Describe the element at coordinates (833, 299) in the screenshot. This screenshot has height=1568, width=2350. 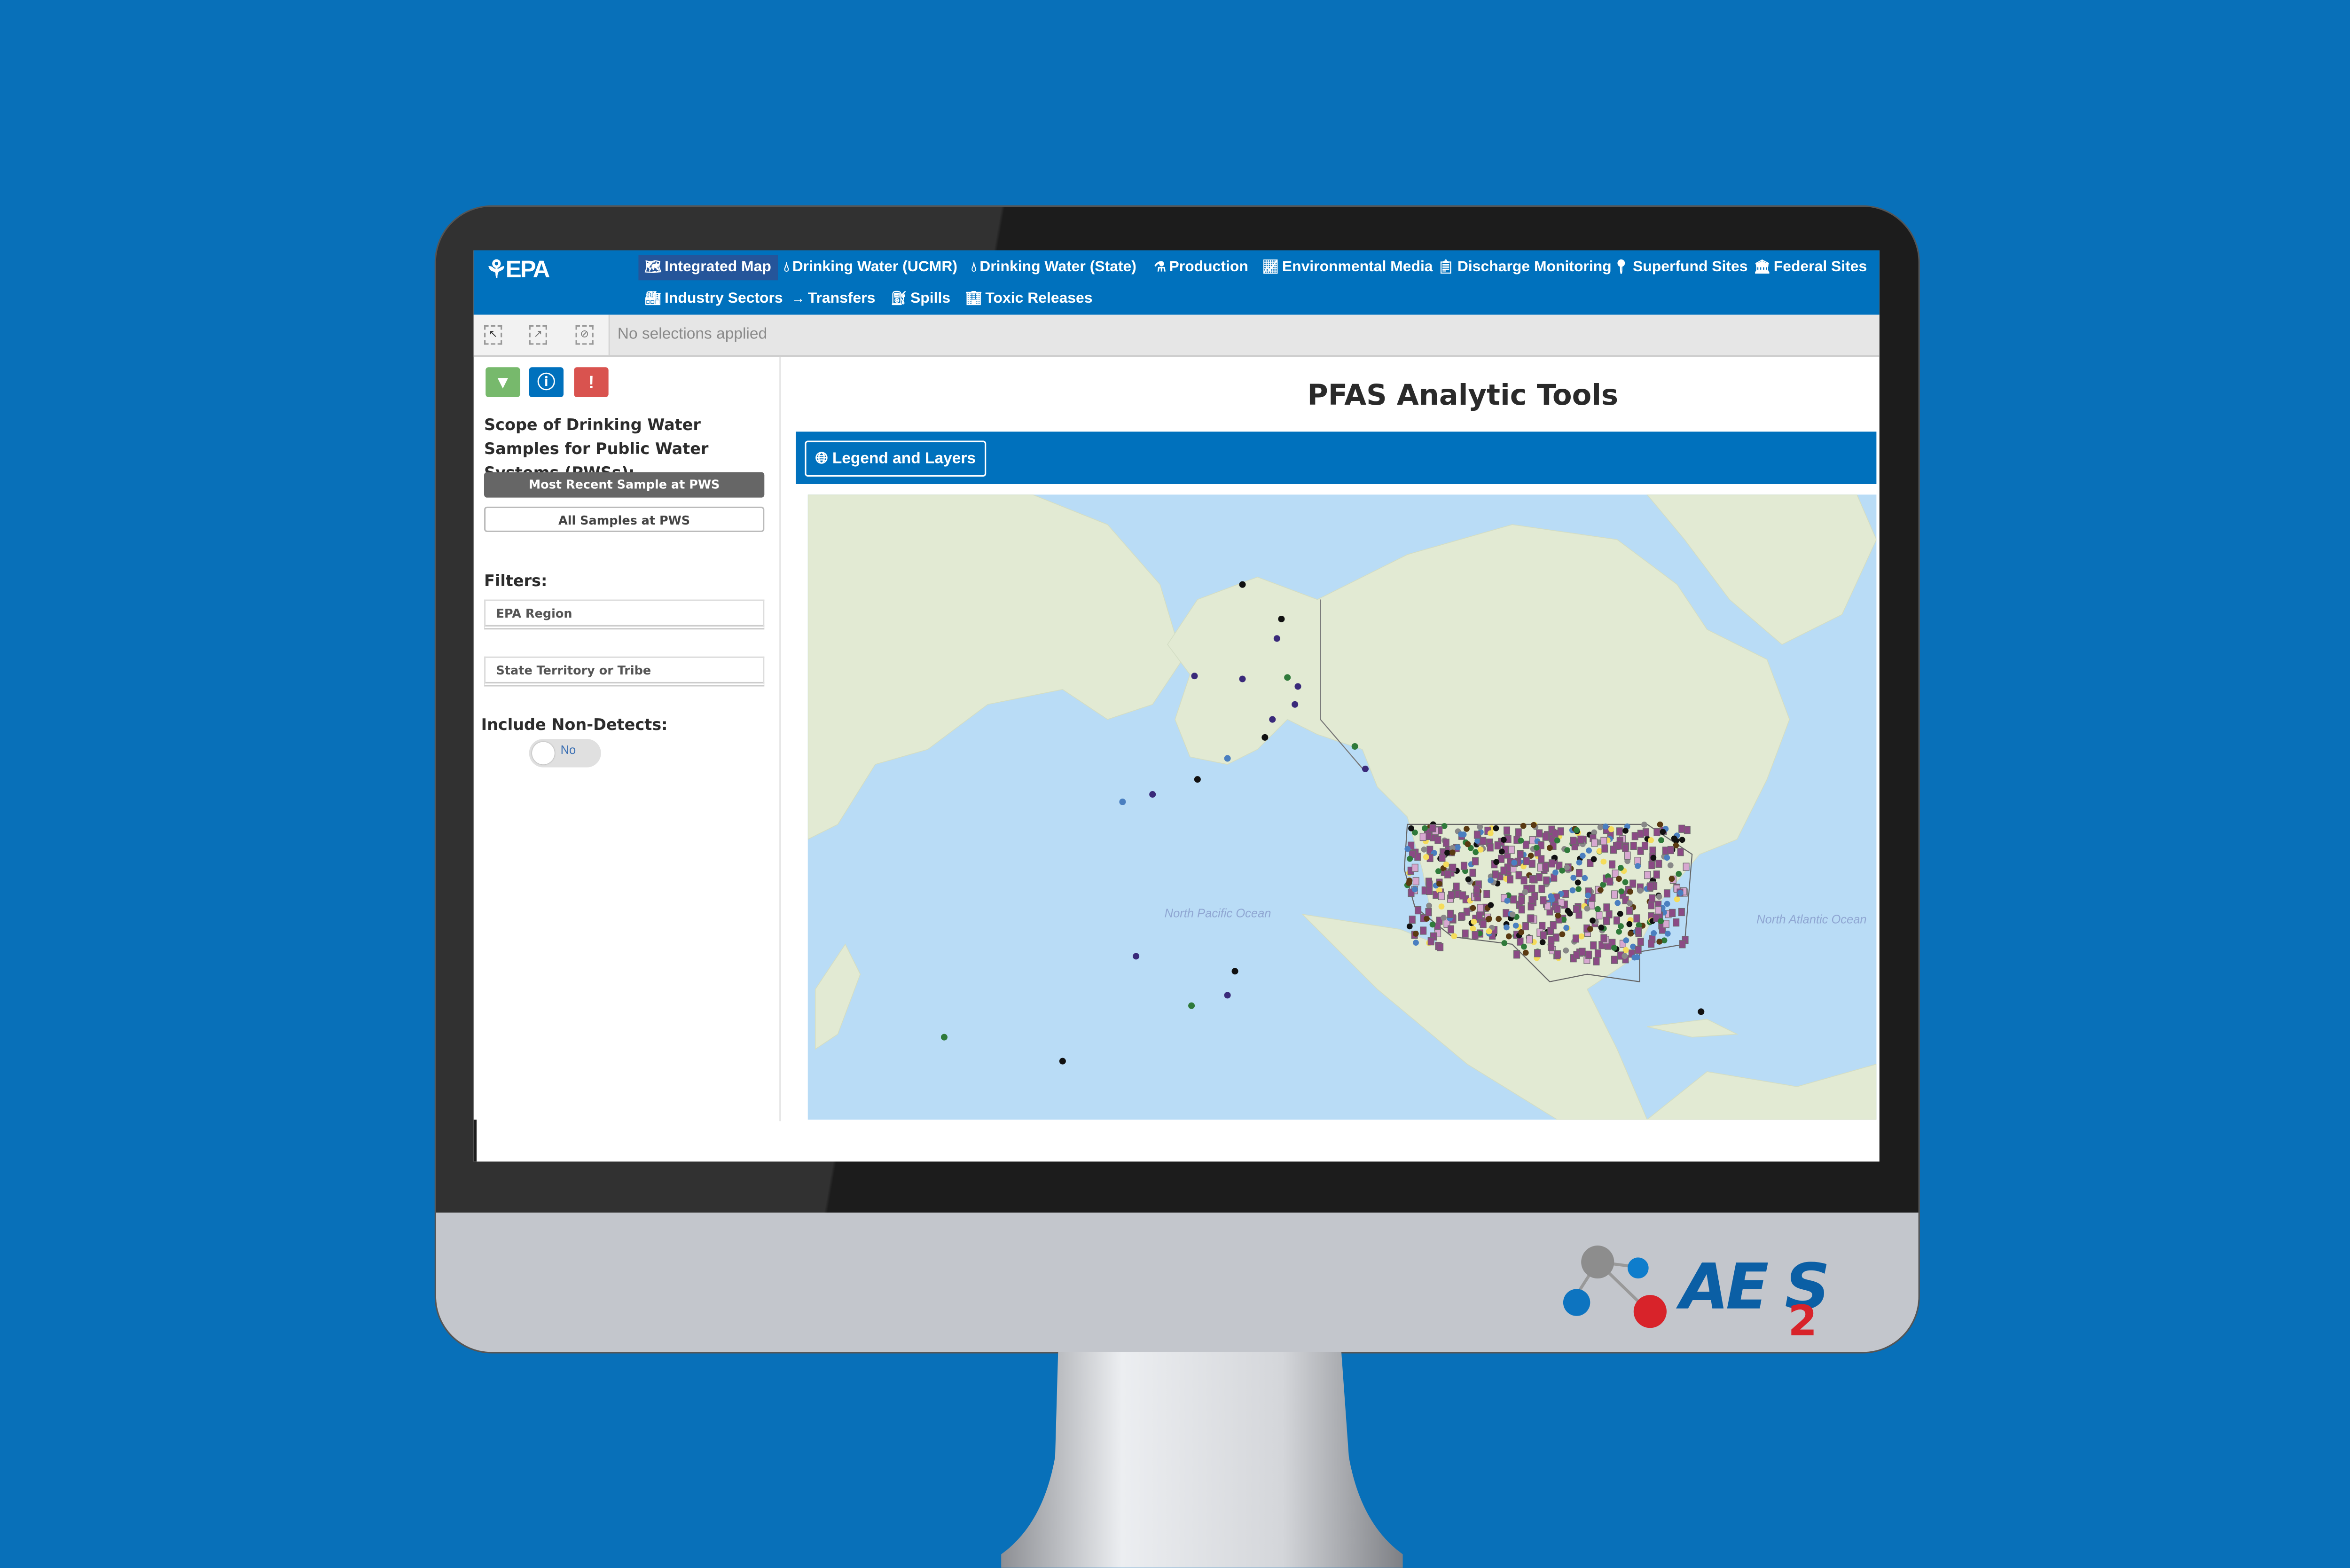
I see `nav-tab-transfers: → Transfers` at that location.